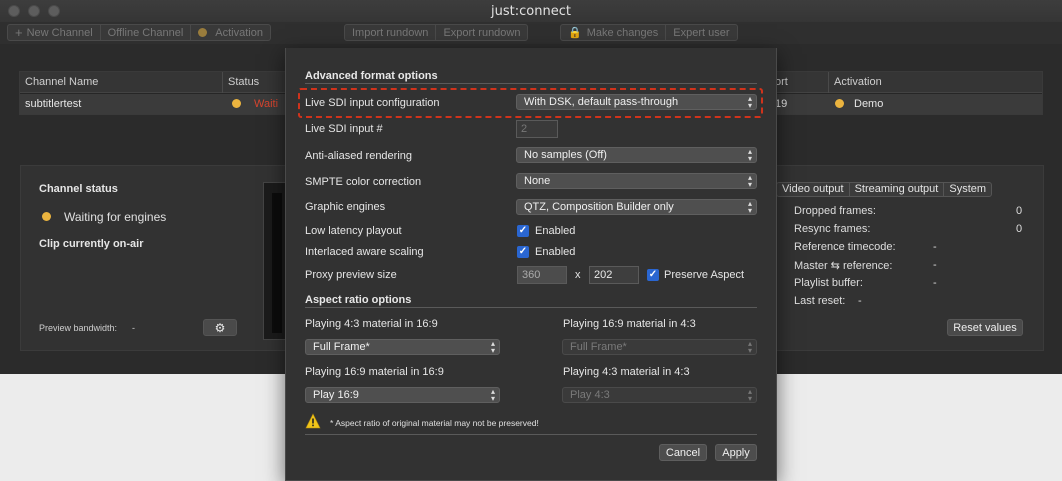  Describe the element at coordinates (19, 32) in the screenshot. I see `plus-icon: +` at that location.